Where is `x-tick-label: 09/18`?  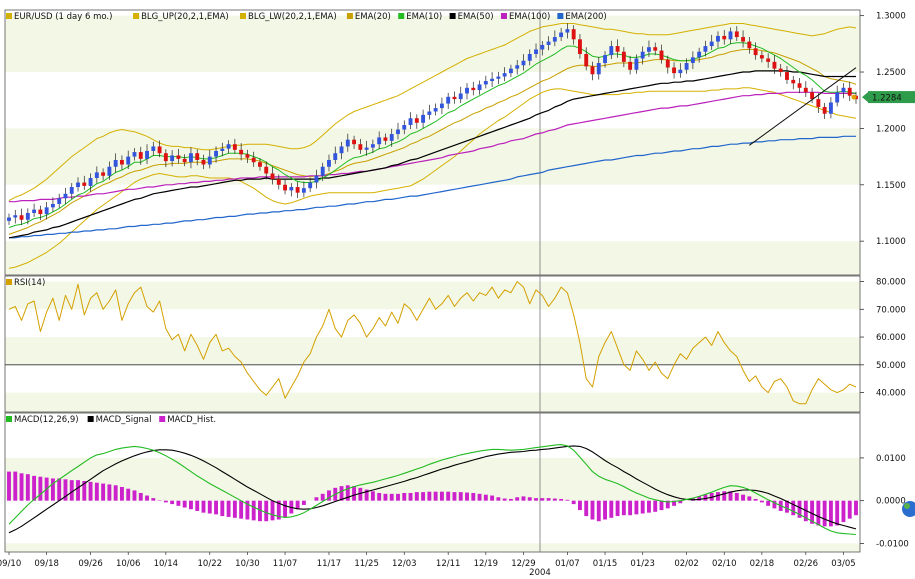
x-tick-label: 09/18 is located at coordinates (46, 564).